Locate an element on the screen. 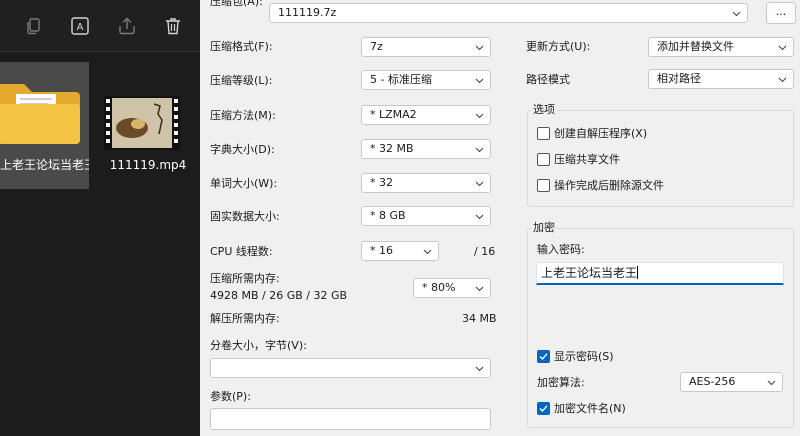  video-thumbnail-icon is located at coordinates (142, 123).